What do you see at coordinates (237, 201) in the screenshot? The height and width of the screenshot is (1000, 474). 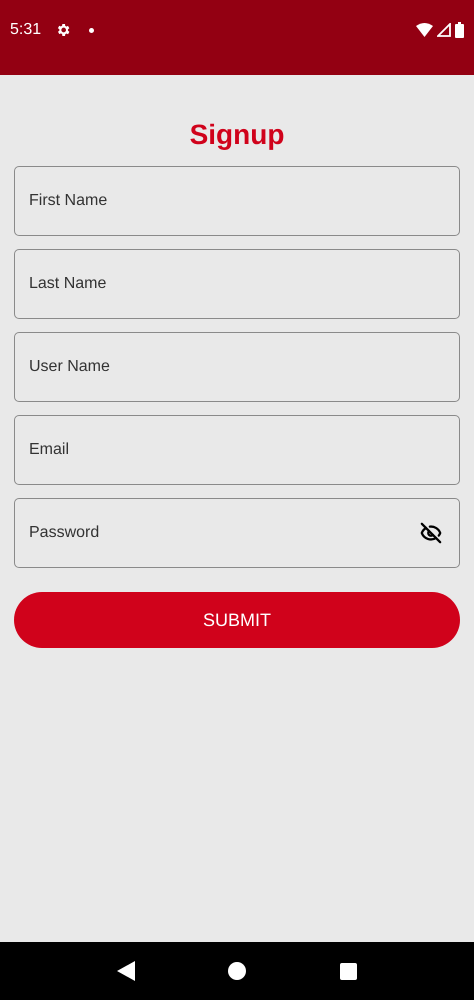 I see `input-field: First Name` at bounding box center [237, 201].